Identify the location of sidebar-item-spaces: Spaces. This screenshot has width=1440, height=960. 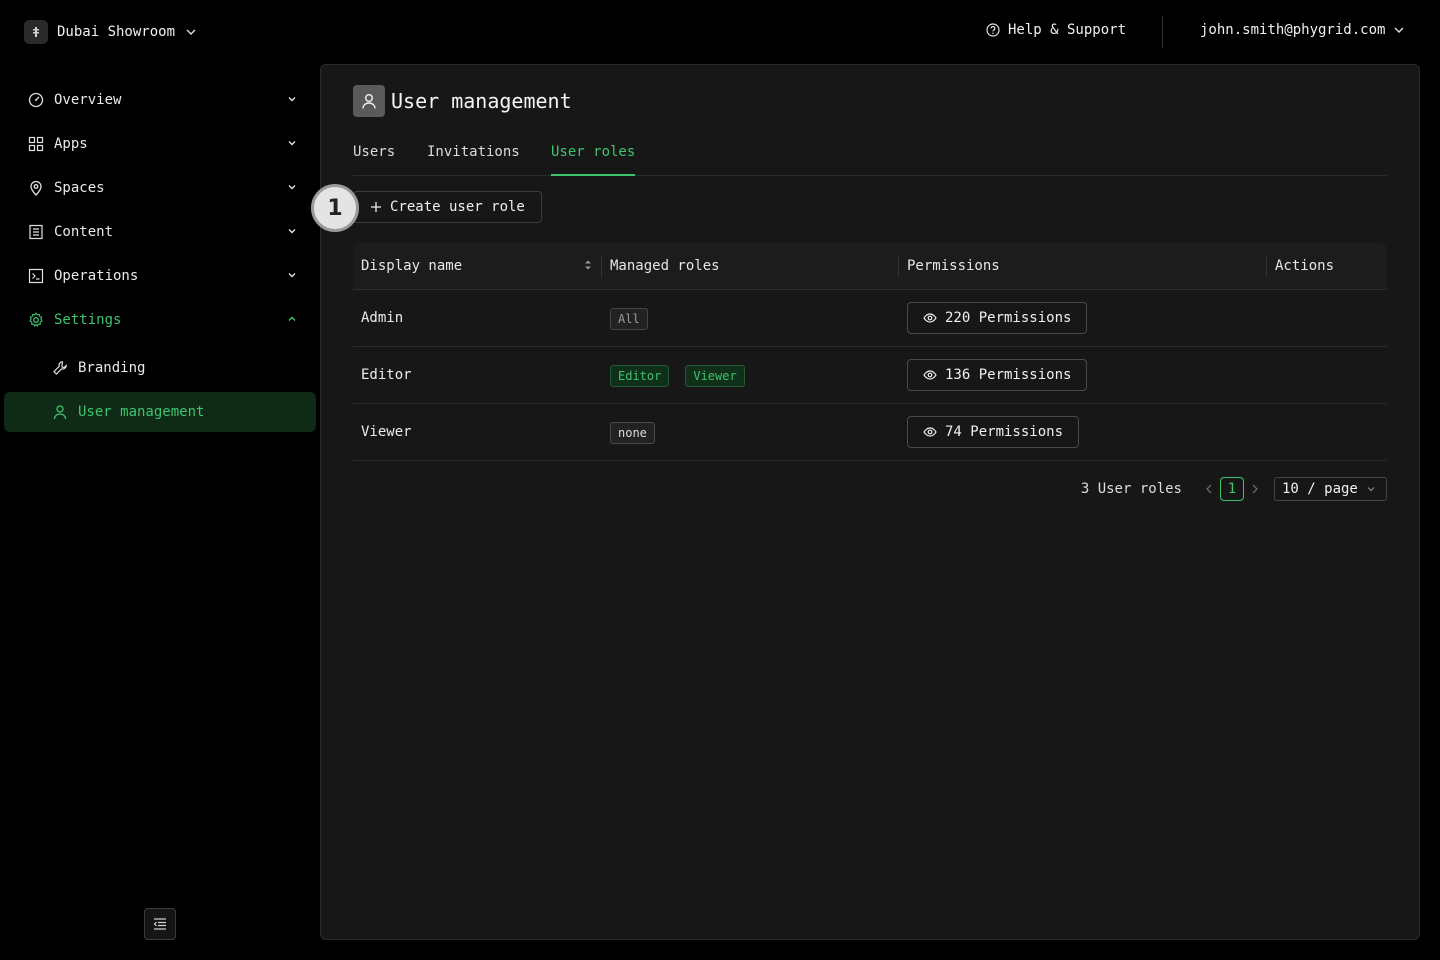
(160, 188).